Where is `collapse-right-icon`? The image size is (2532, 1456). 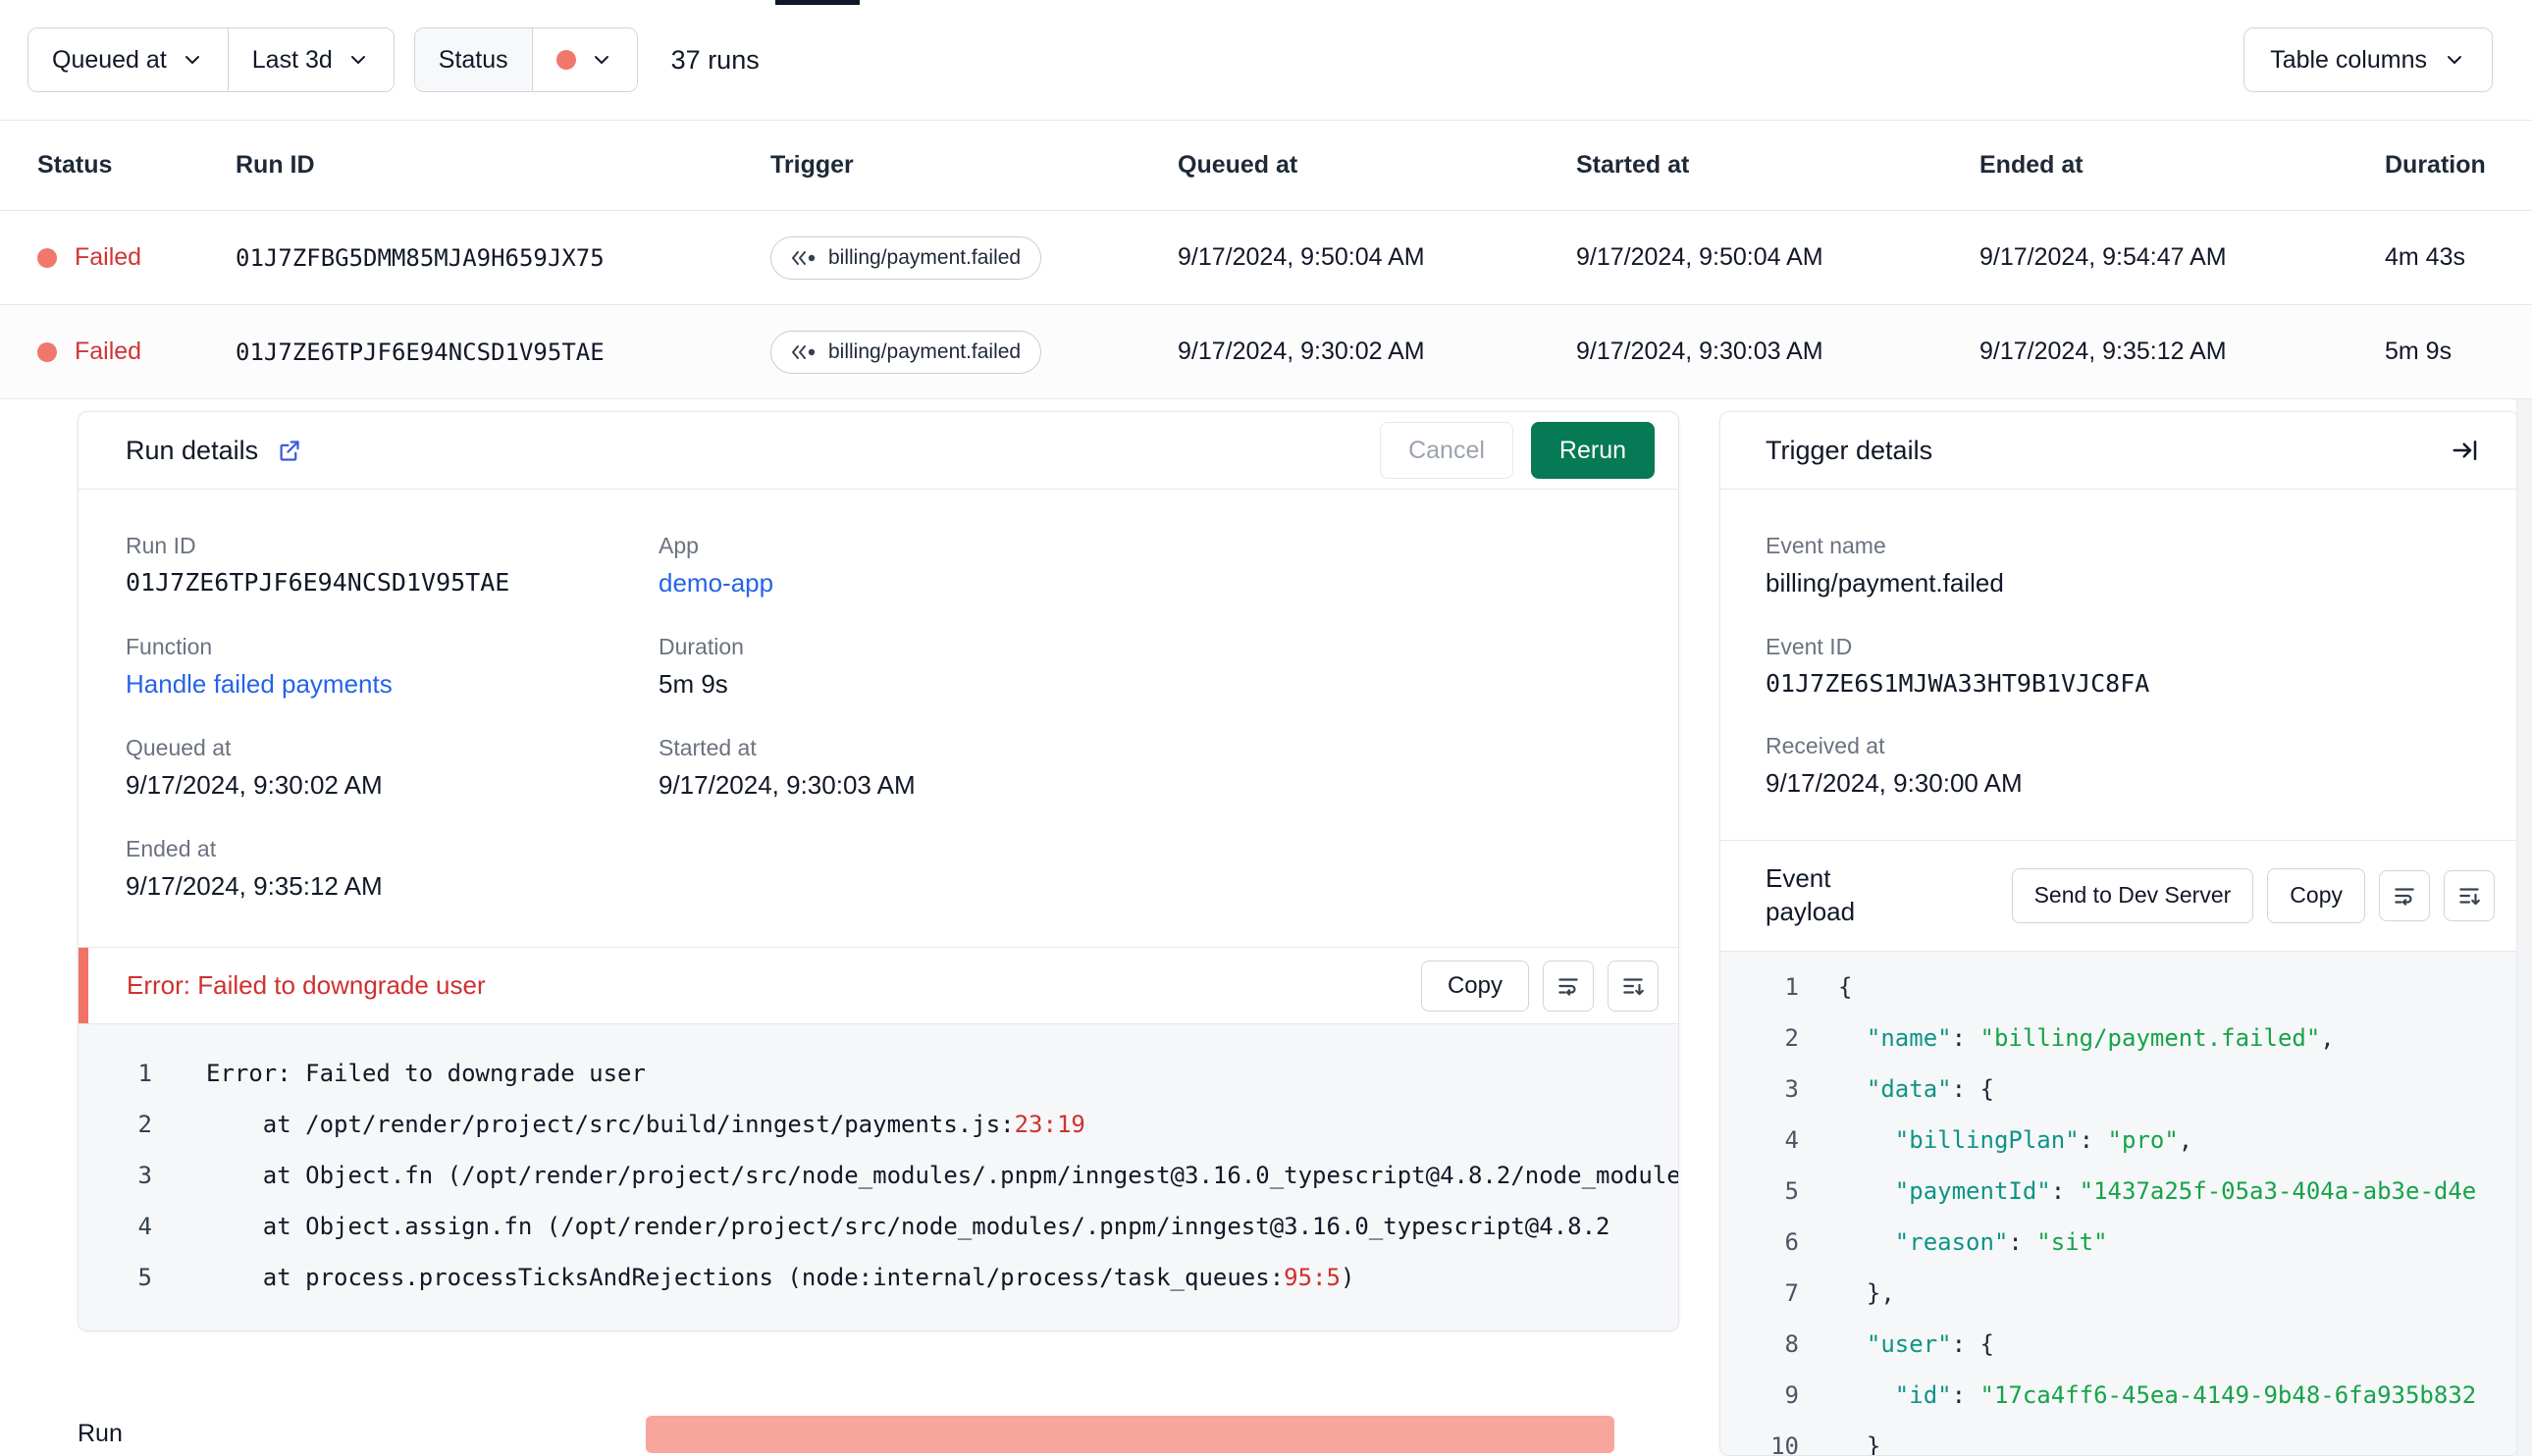 collapse-right-icon is located at coordinates (2465, 450).